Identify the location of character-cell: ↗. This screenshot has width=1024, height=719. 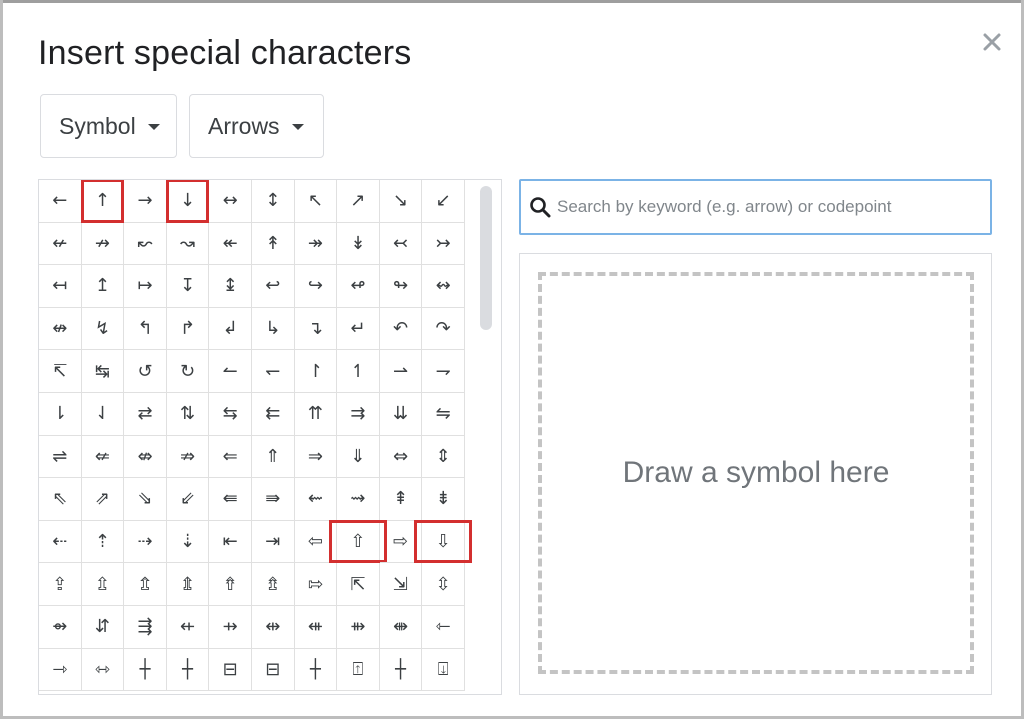
(358, 201).